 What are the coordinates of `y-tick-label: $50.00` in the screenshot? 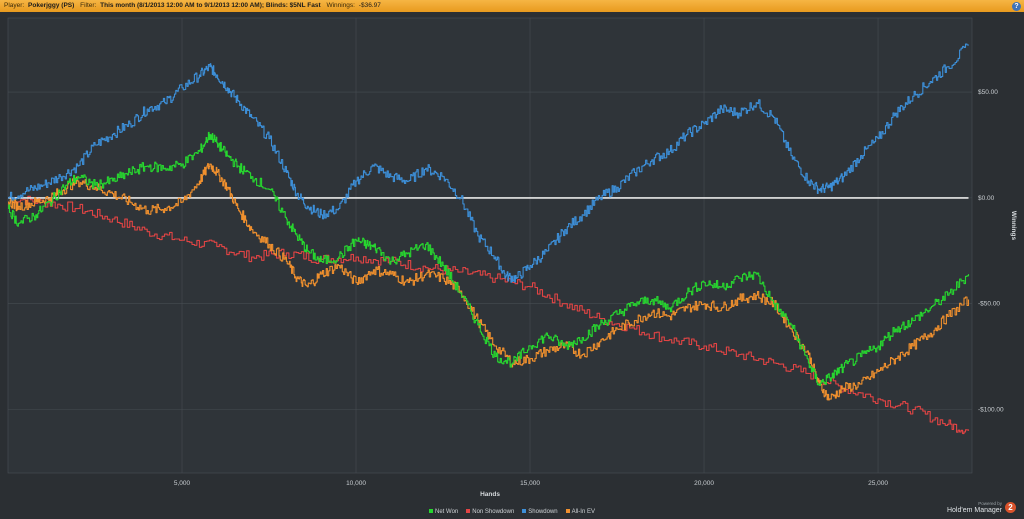 It's located at (988, 92).